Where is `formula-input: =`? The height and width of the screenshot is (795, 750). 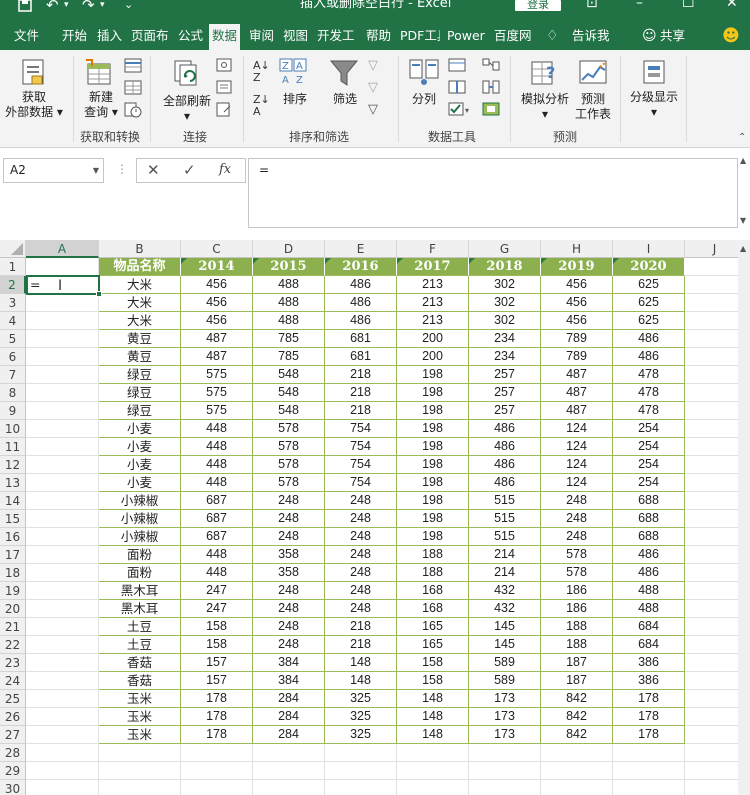 formula-input: = is located at coordinates (493, 193).